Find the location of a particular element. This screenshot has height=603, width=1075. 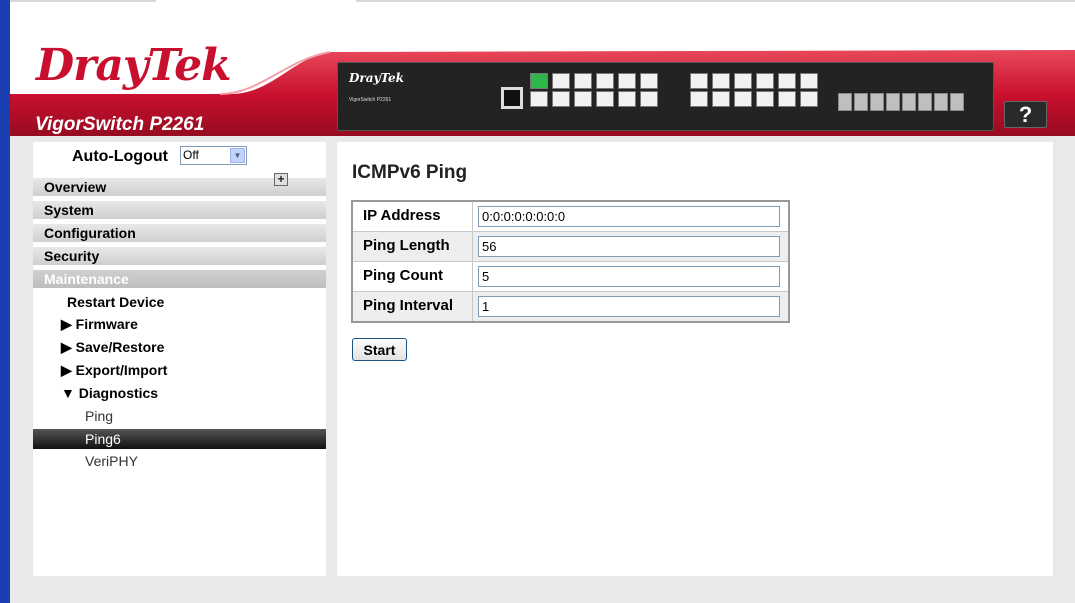

device-logo: DrayTek is located at coordinates (376, 78).